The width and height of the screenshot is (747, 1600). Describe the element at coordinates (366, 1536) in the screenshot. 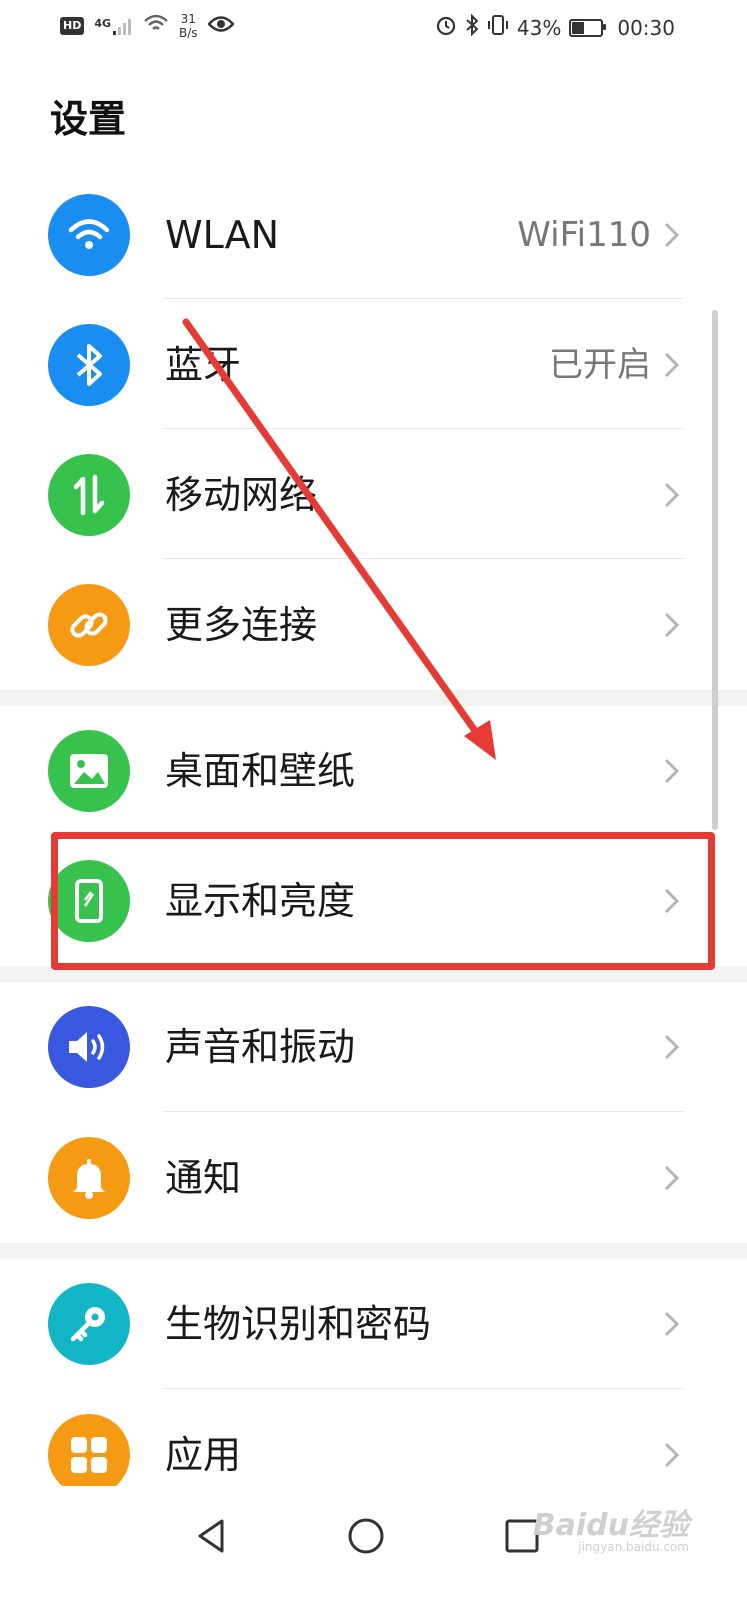

I see `home-icon` at that location.